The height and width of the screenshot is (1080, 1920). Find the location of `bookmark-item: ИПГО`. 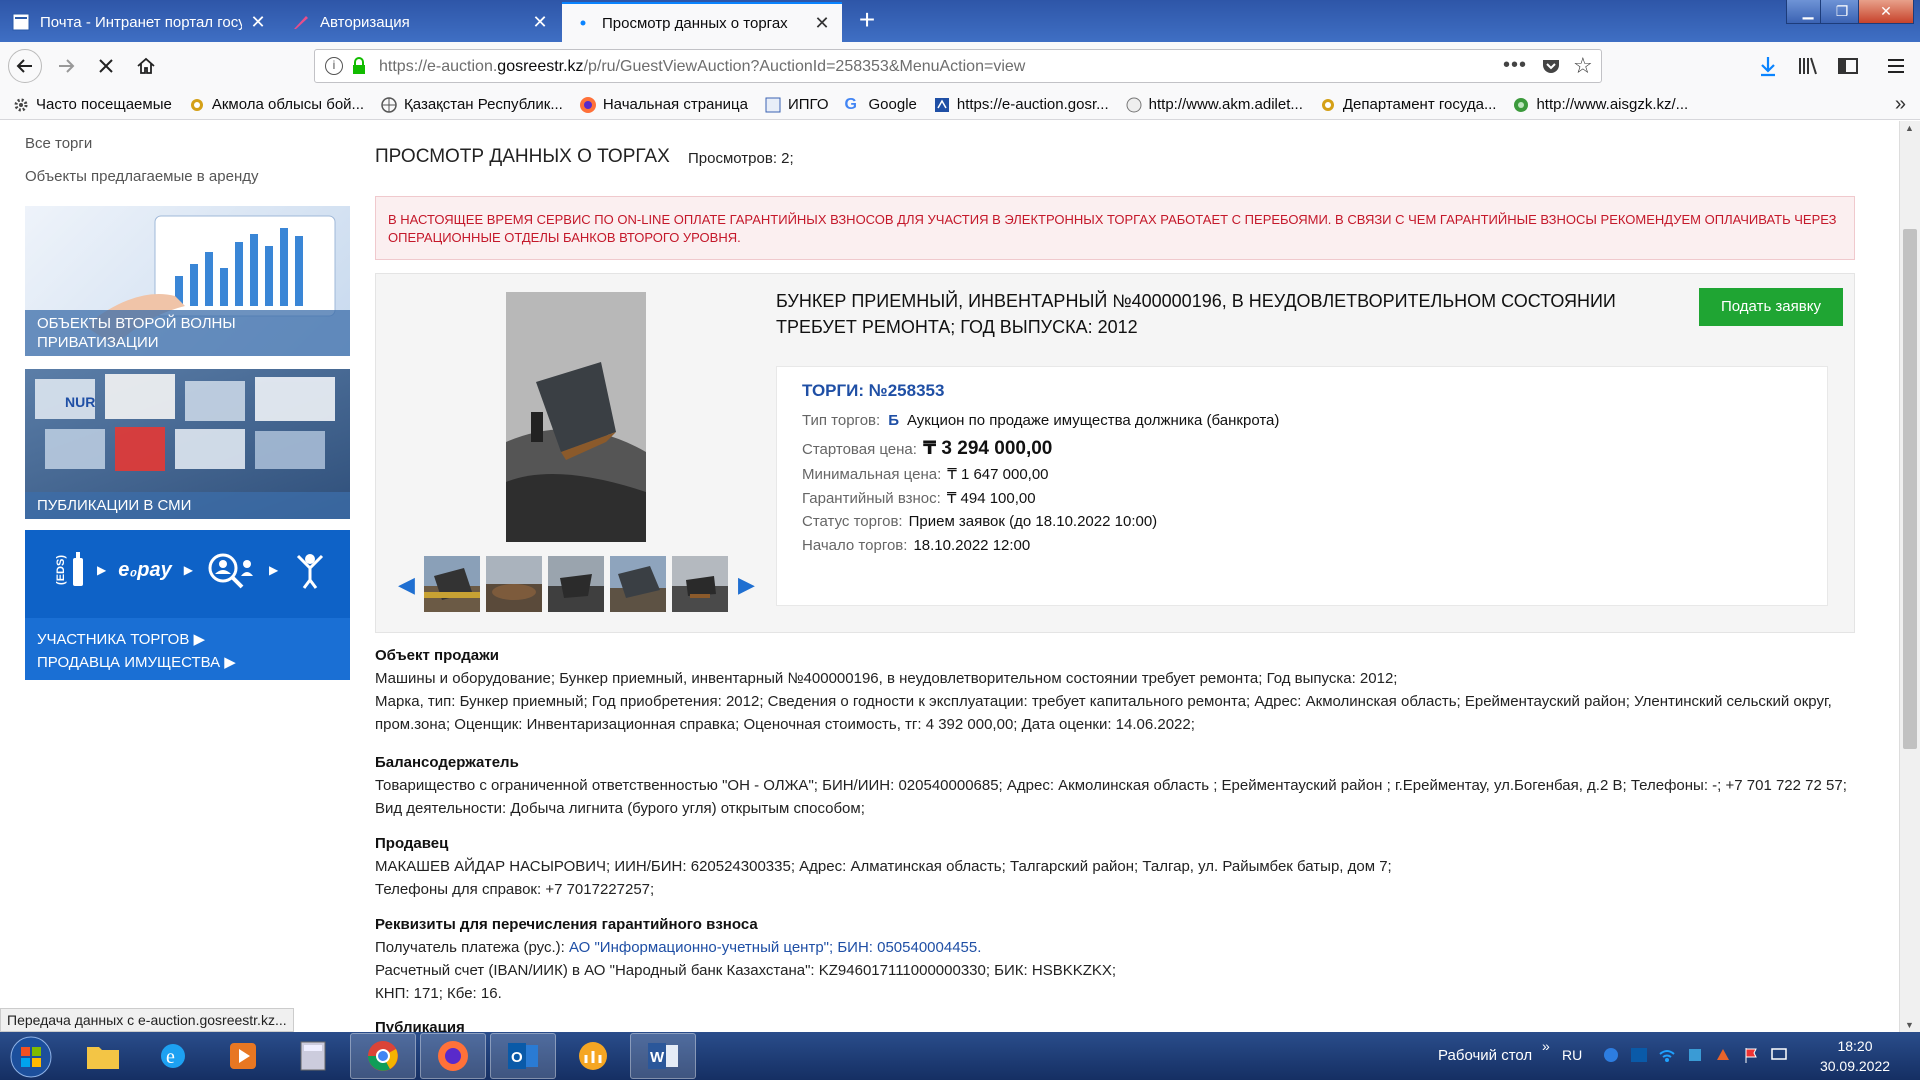

bookmark-item: ИПГО is located at coordinates (796, 105).